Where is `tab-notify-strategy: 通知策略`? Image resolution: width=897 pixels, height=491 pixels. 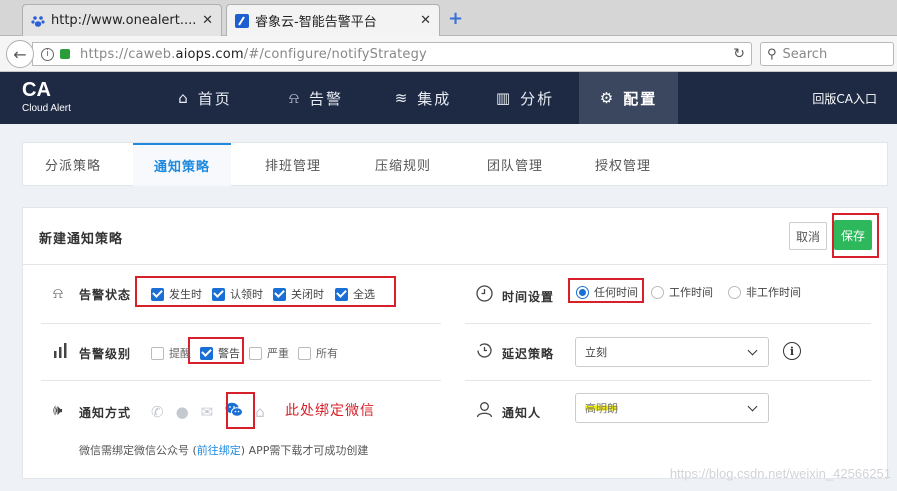 tab-notify-strategy: 通知策略 is located at coordinates (182, 164).